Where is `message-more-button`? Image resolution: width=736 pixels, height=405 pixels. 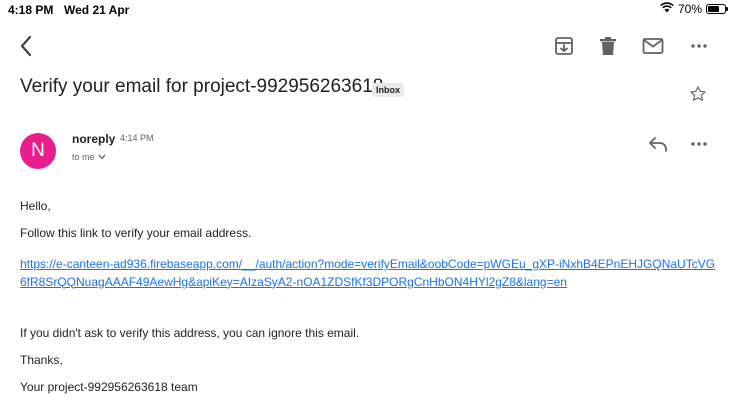
message-more-button is located at coordinates (699, 144).